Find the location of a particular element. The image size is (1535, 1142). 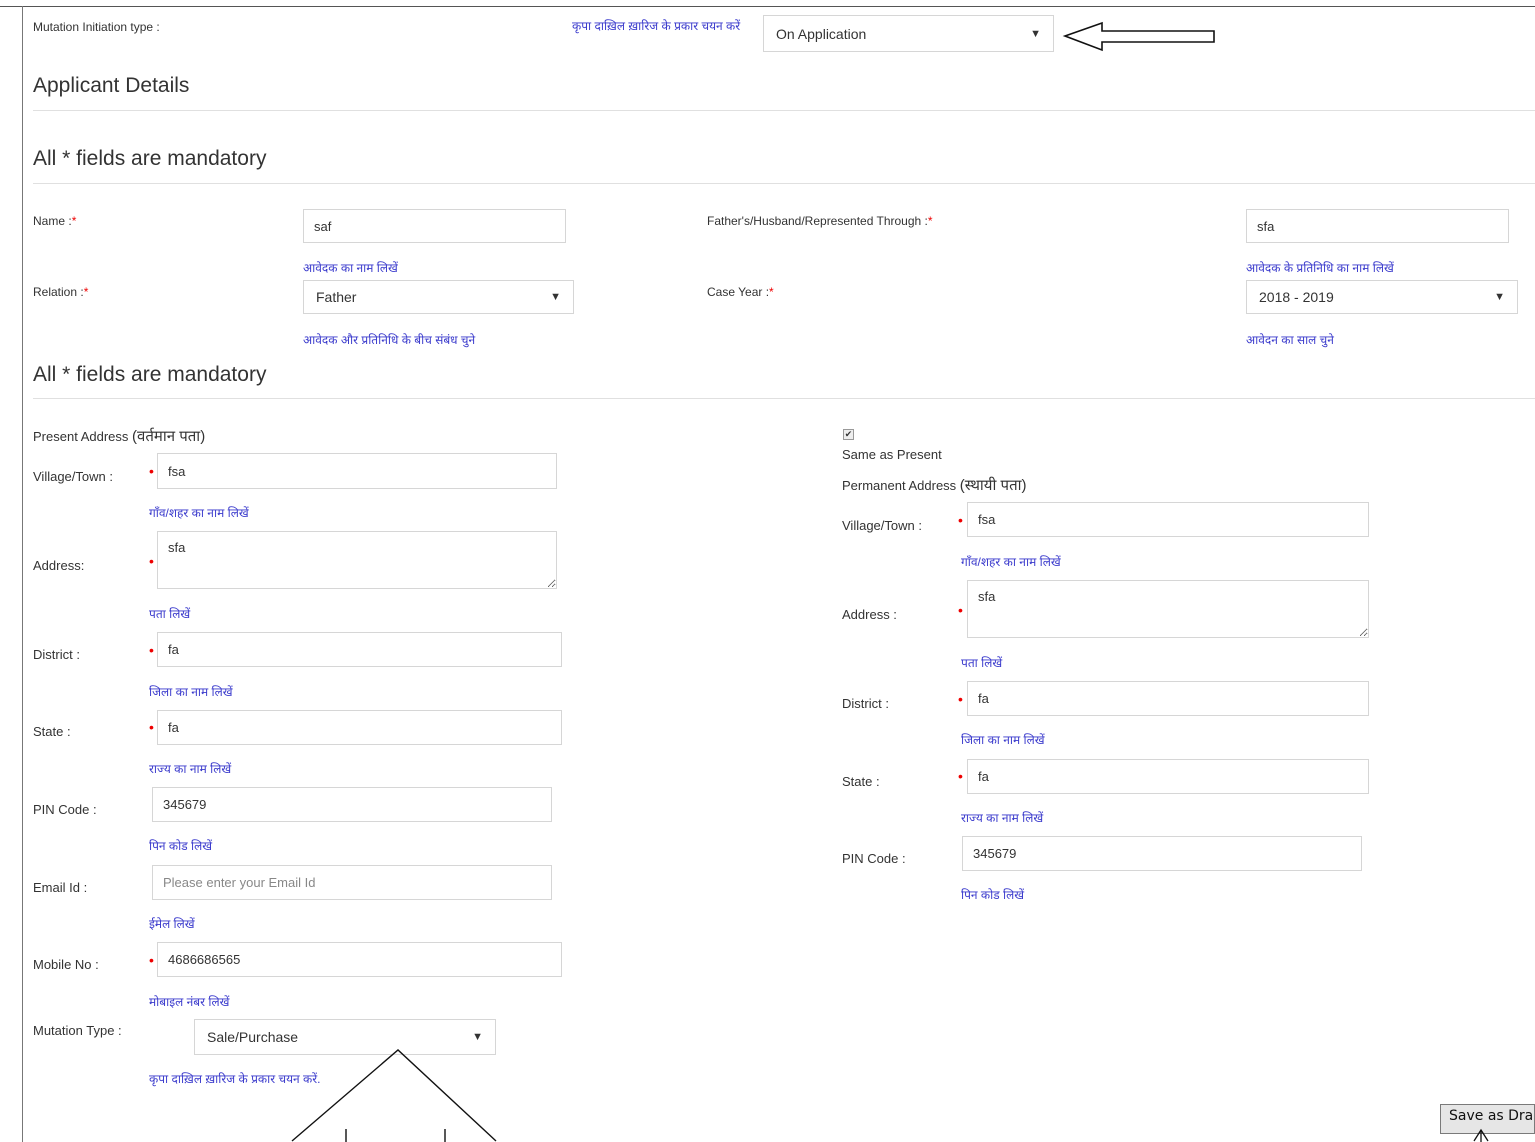

present-state-input is located at coordinates (359, 727).